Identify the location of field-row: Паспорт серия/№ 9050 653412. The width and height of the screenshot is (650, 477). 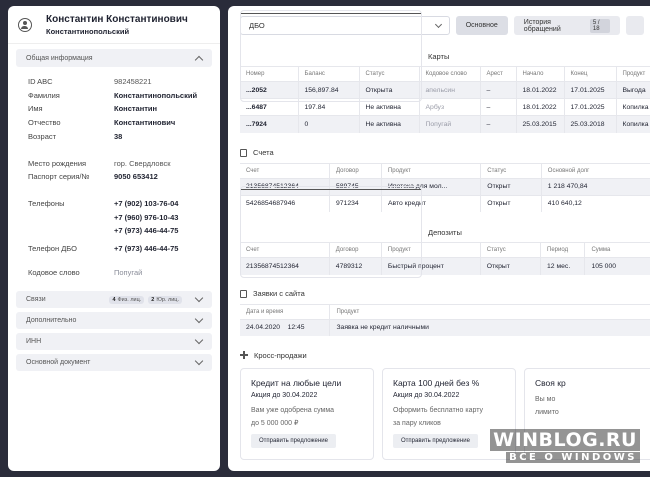
(93, 177).